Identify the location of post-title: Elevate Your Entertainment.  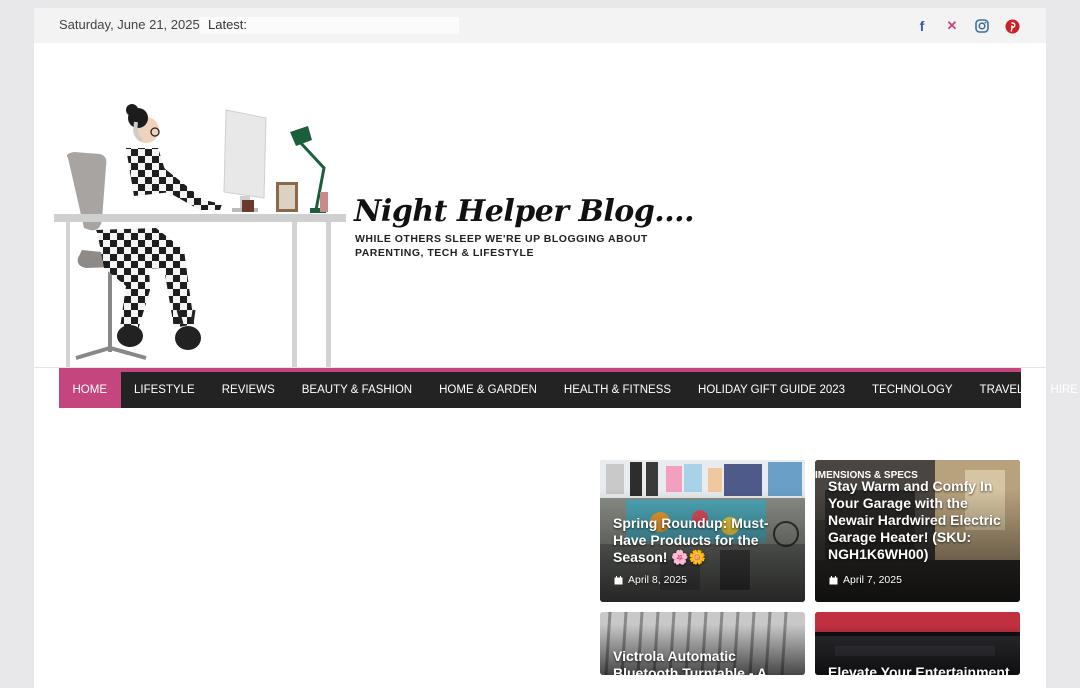
(919, 669).